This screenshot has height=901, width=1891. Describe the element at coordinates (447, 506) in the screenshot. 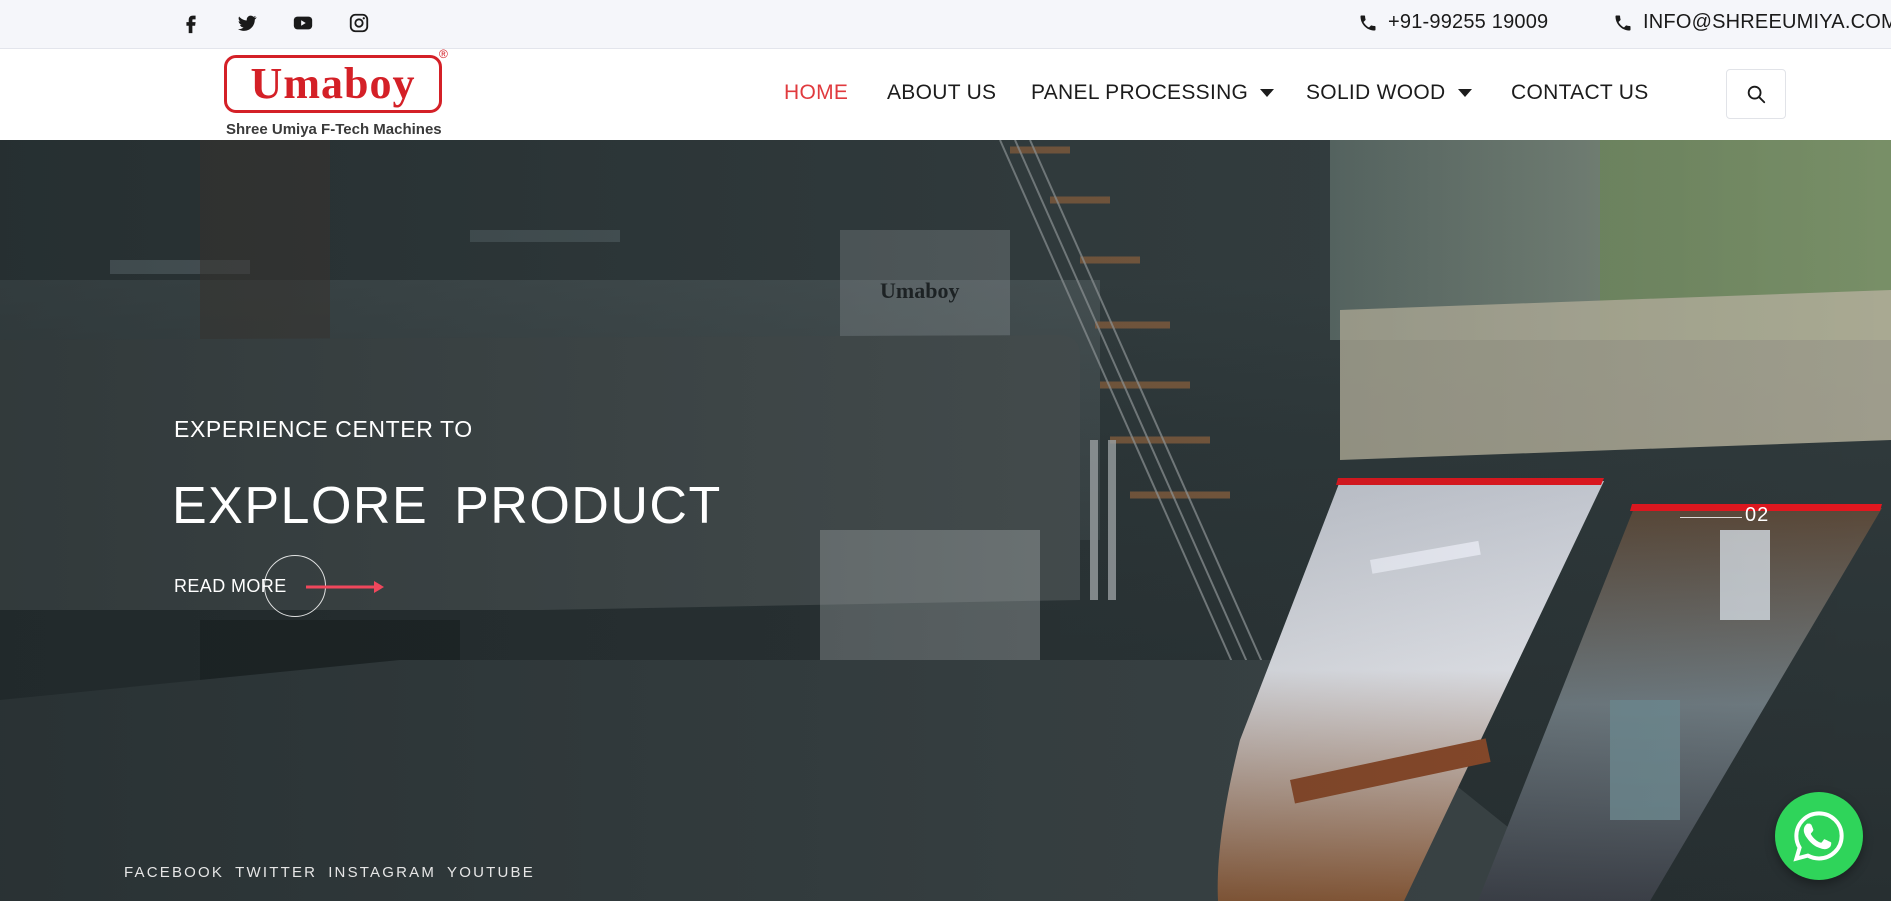

I see `hero-headline: EXPLORE PRODUCT` at that location.